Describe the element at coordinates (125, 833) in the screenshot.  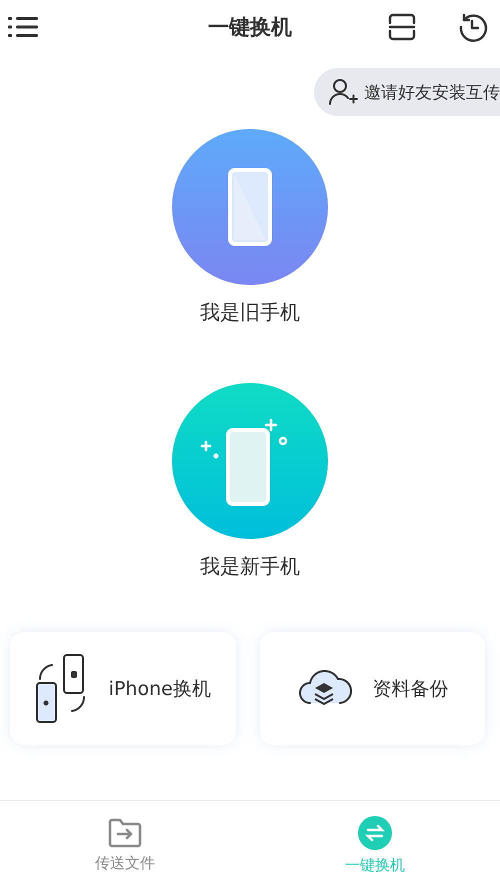
I see `folder-arrow-icon` at that location.